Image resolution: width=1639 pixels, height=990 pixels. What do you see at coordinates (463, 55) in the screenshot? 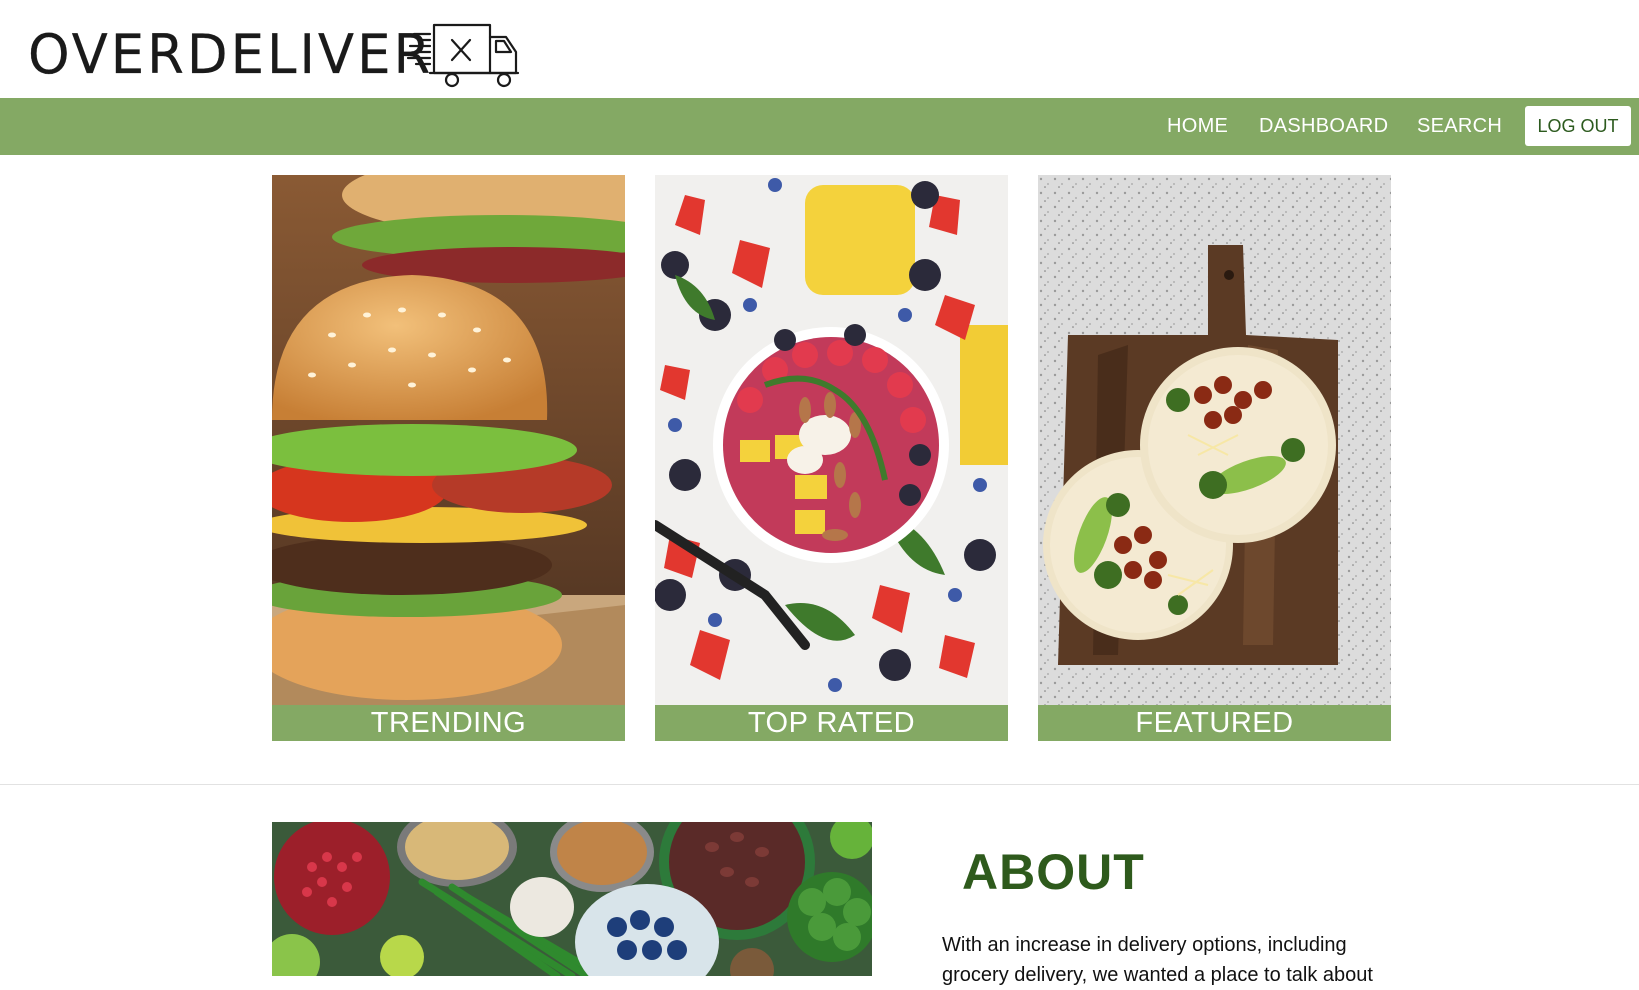
I see `delivery-truck-icon` at bounding box center [463, 55].